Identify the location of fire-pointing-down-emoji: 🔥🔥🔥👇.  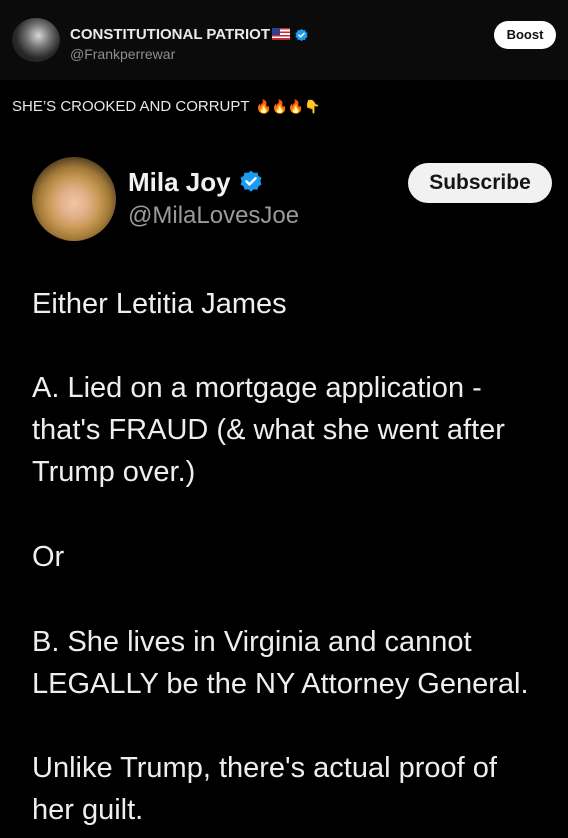
(288, 106).